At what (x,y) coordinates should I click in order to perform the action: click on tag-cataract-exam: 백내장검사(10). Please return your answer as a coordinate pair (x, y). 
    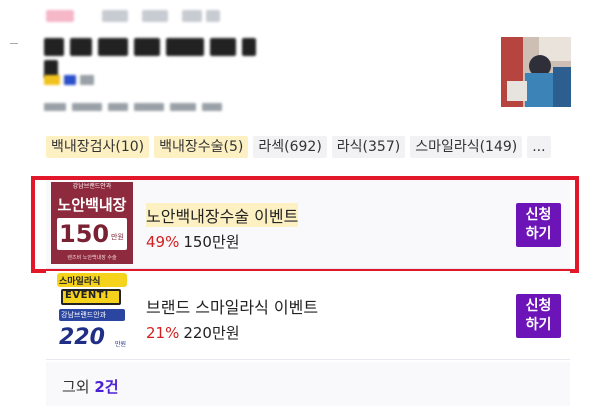
    Looking at the image, I should click on (98, 147).